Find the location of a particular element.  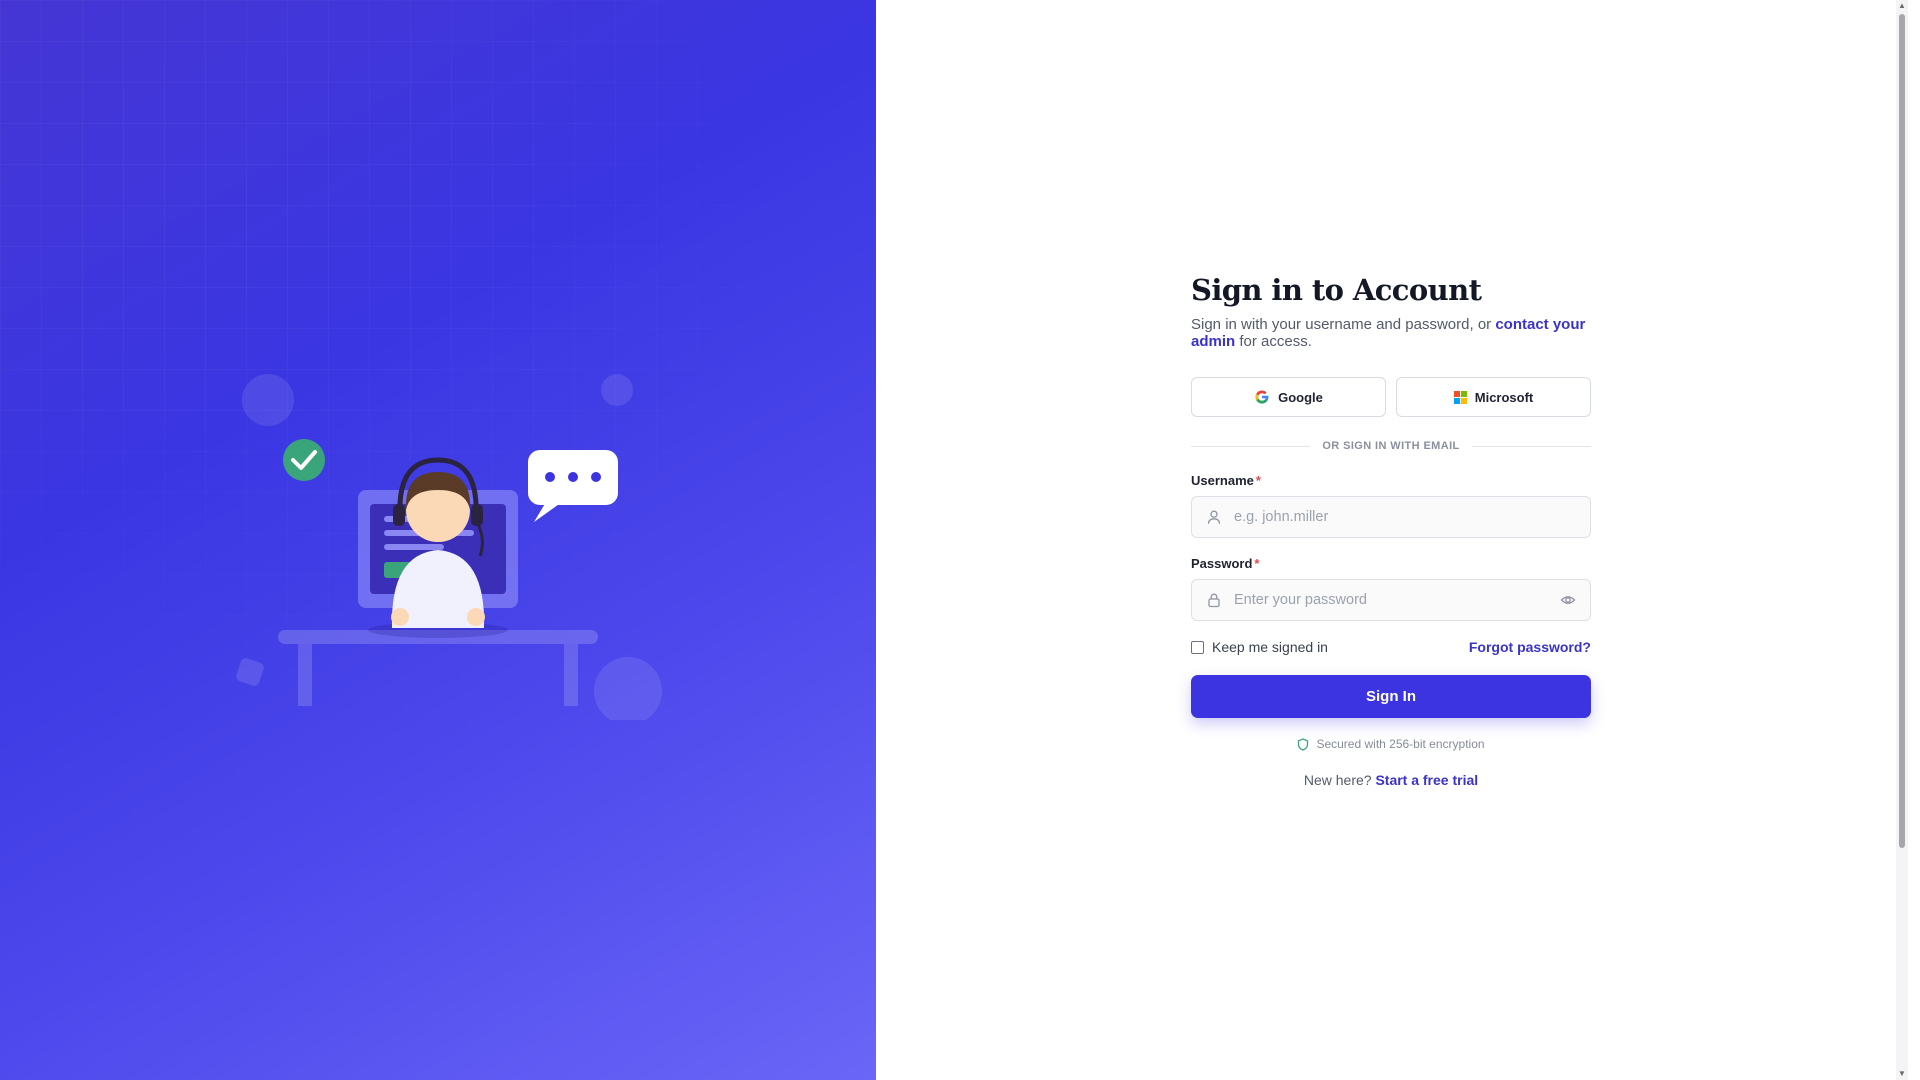

user-icon is located at coordinates (1214, 517).